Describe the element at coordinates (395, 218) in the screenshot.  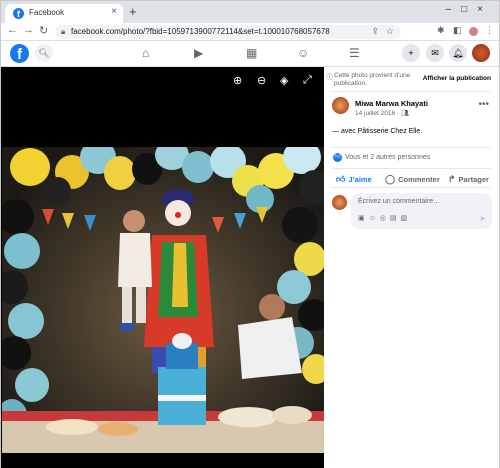
I see `gif-icon: ▤` at that location.